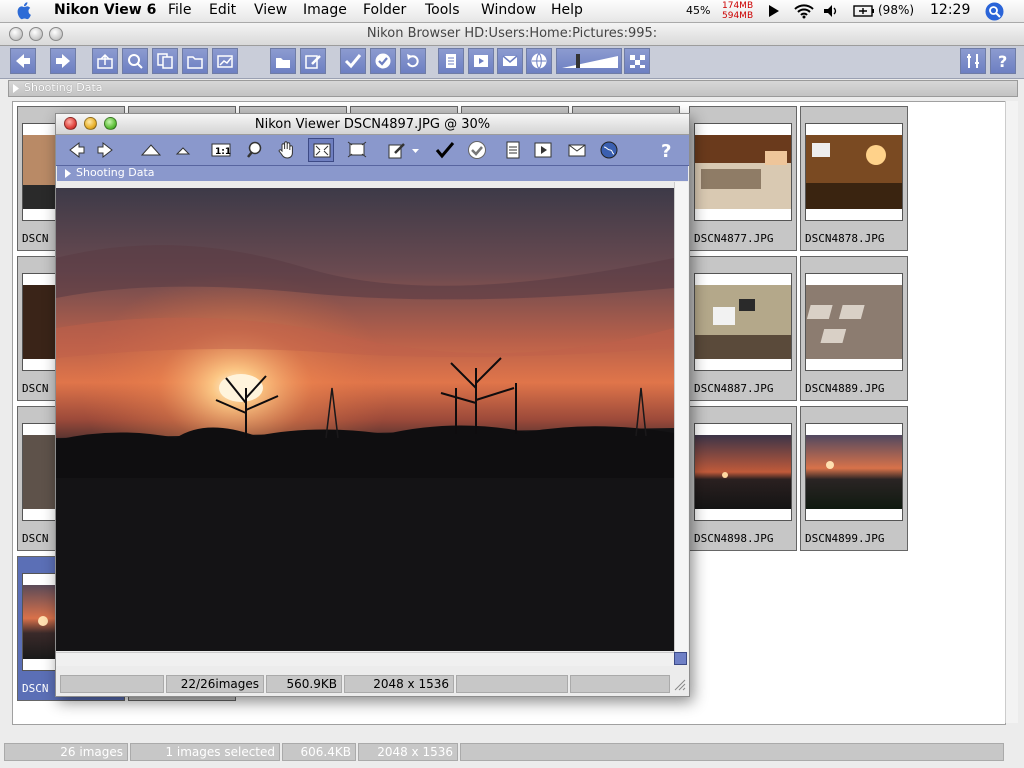 This screenshot has width=1024, height=768. Describe the element at coordinates (680, 658) in the screenshot. I see `scroll-corner-button` at that location.